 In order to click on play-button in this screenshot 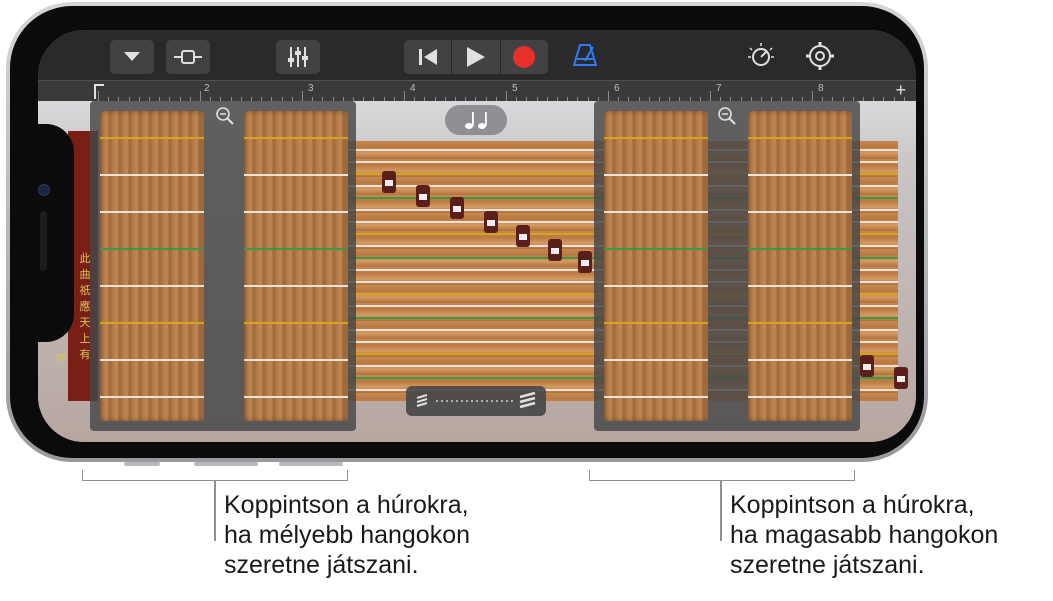, I will do `click(476, 57)`.